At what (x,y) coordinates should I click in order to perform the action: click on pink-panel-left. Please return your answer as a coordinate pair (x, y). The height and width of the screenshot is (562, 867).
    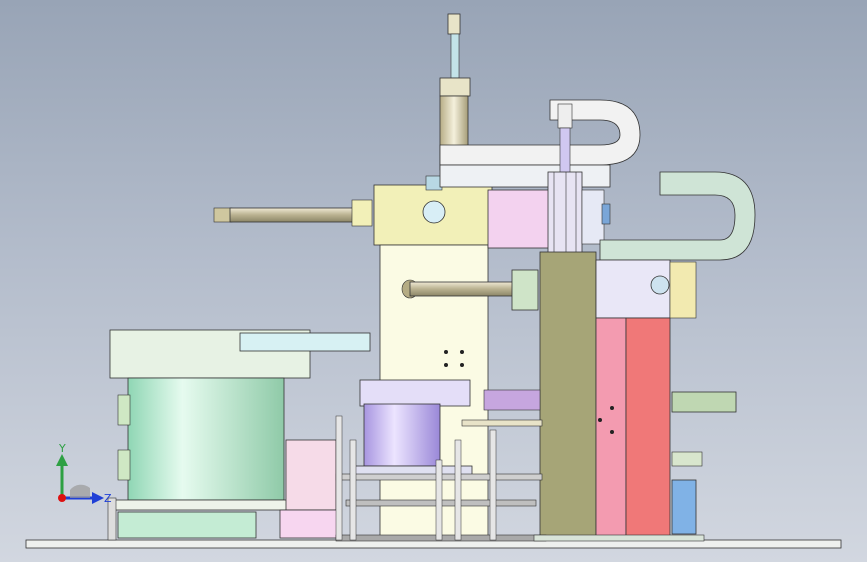
    Looking at the image, I should click on (311, 475).